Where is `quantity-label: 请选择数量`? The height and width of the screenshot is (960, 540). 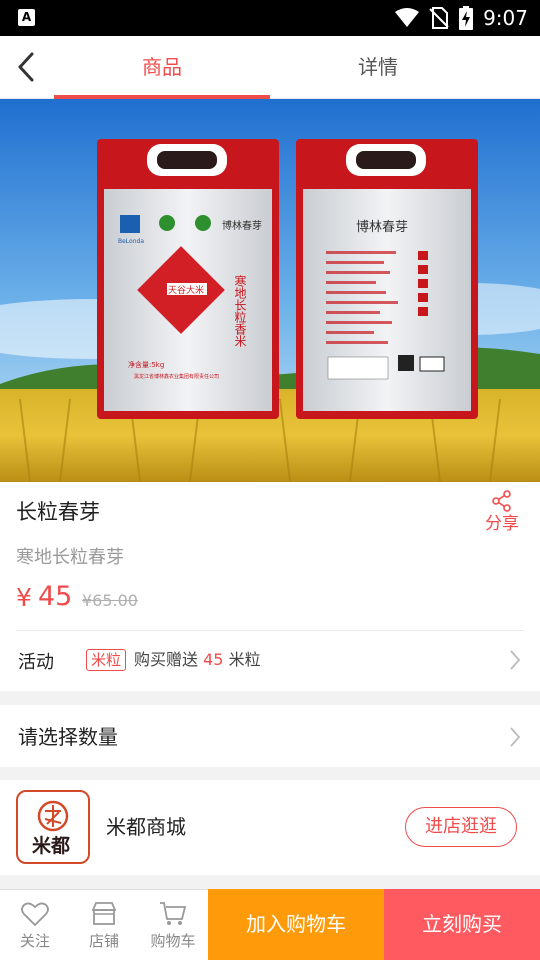
quantity-label: 请选择数量 is located at coordinates (68, 737).